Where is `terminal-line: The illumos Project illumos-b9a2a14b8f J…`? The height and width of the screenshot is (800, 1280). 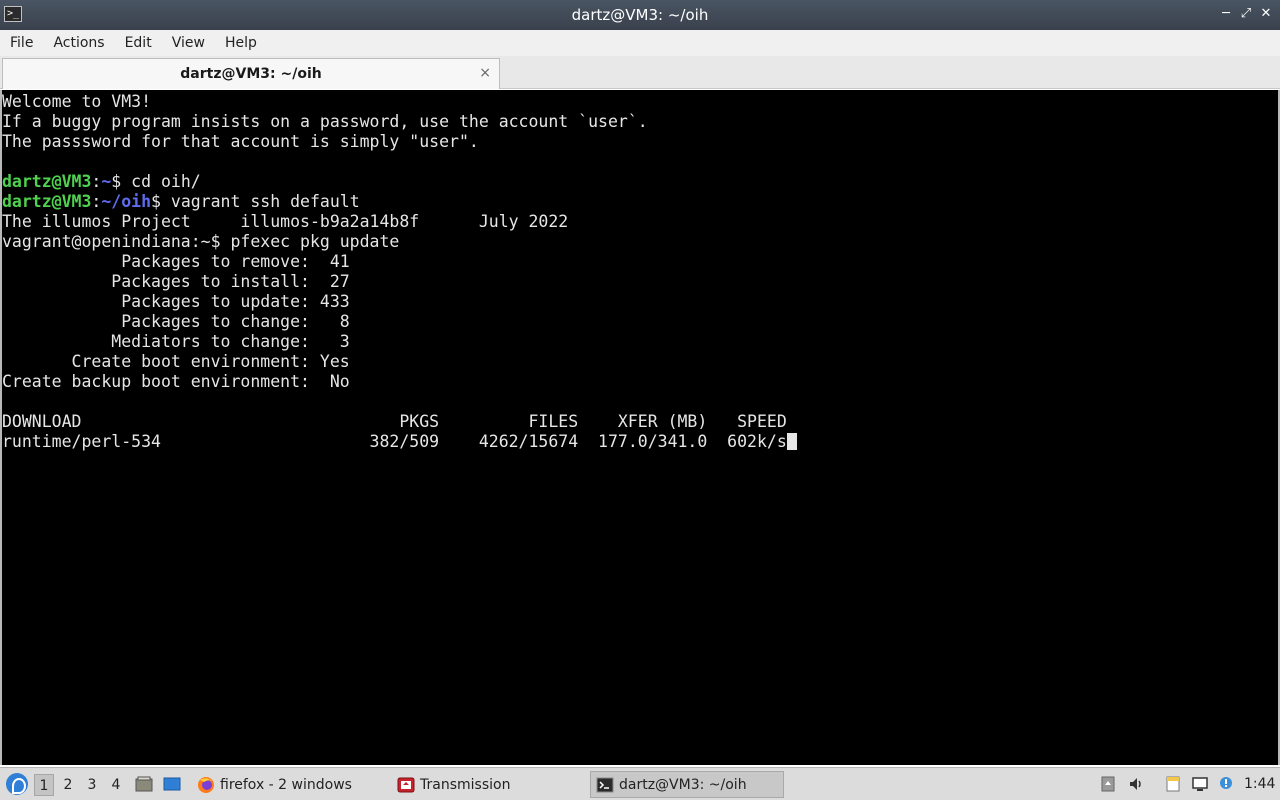 terminal-line: The illumos Project illumos-b9a2a14b8f J… is located at coordinates (399, 222).